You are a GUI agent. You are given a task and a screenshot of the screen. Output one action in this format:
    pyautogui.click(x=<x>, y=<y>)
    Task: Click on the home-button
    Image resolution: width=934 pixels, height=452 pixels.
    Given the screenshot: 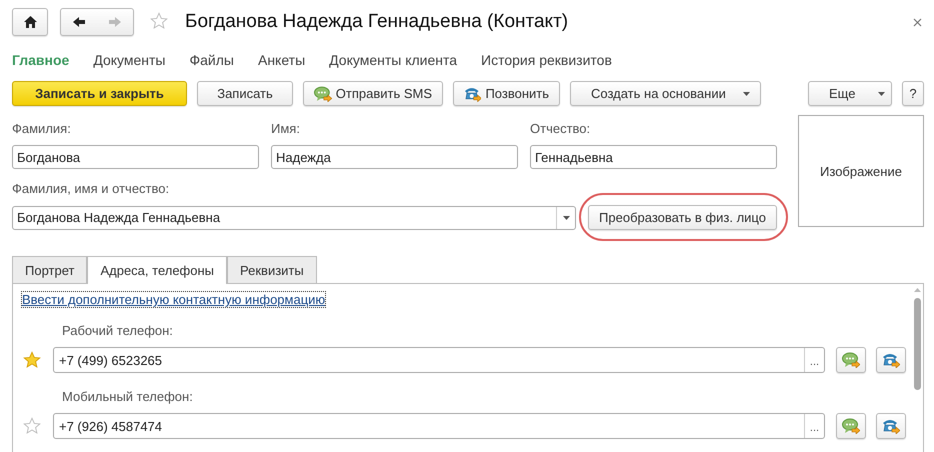 What is the action you would take?
    pyautogui.click(x=30, y=22)
    